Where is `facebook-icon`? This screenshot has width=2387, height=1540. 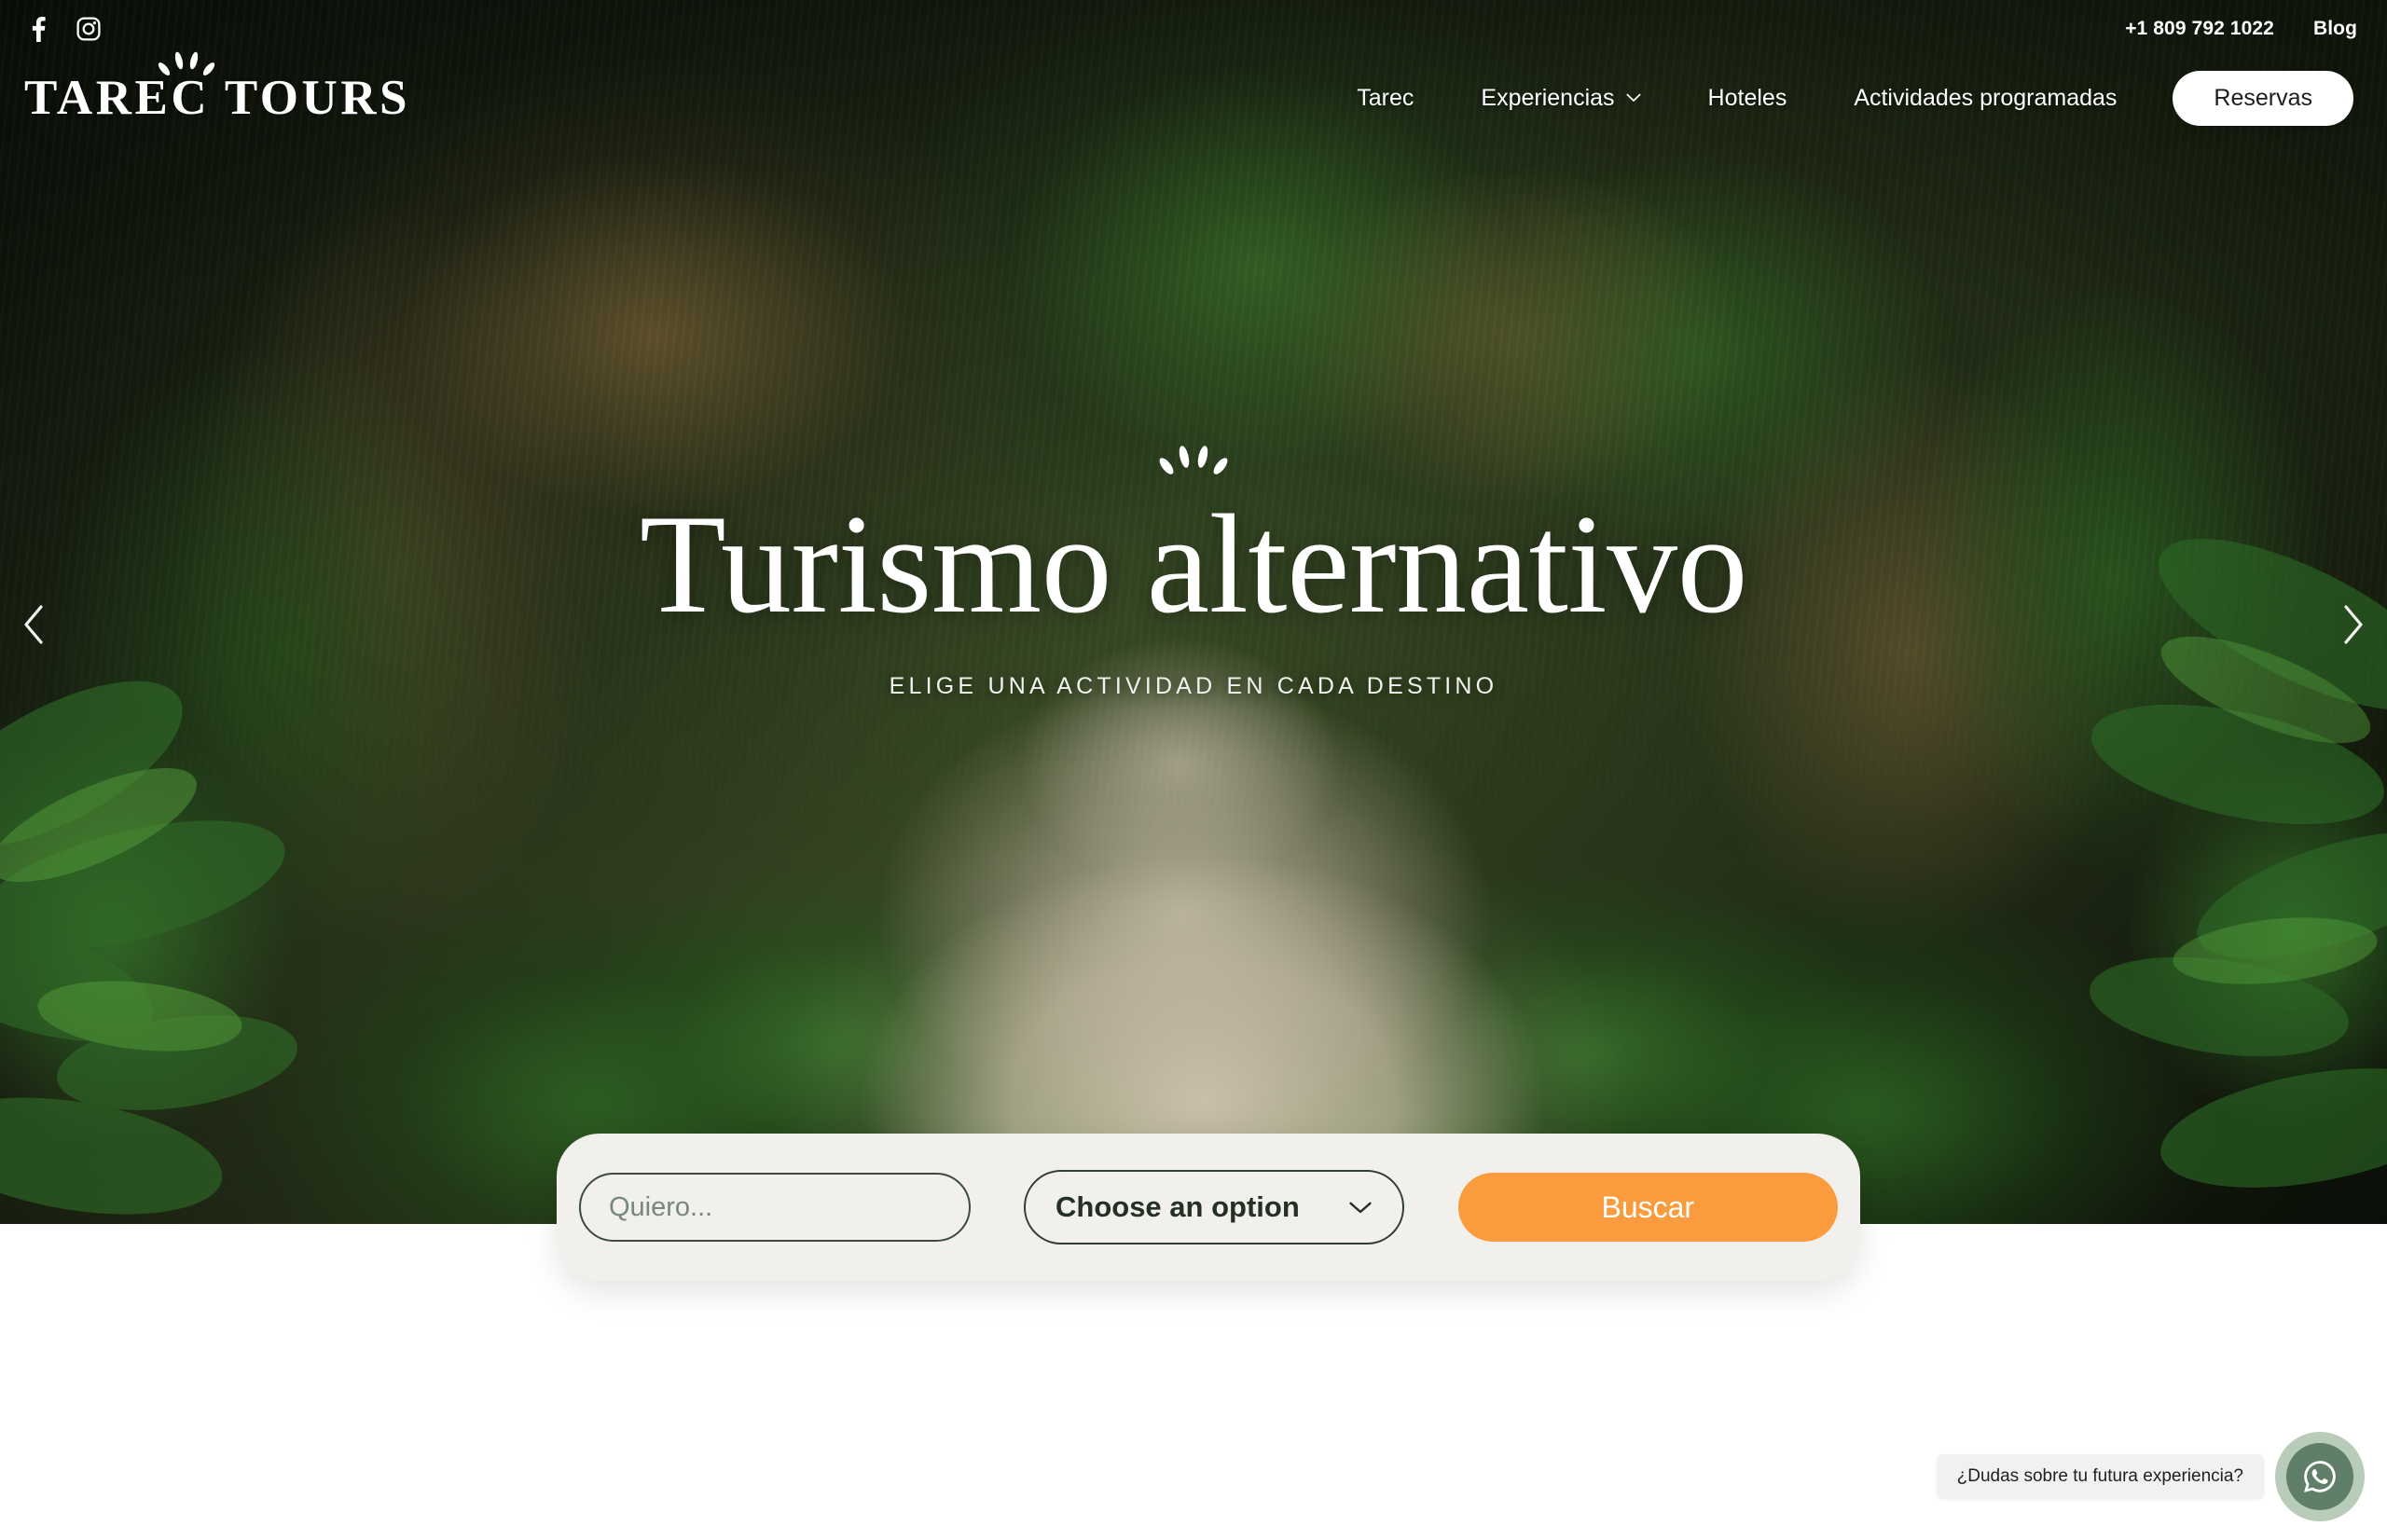 facebook-icon is located at coordinates (39, 29).